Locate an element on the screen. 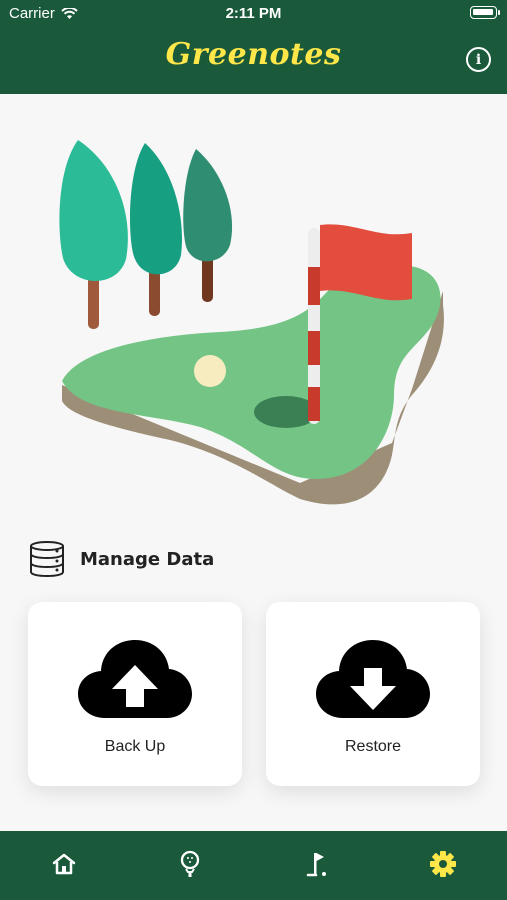  restore-label: Restore is located at coordinates (373, 746).